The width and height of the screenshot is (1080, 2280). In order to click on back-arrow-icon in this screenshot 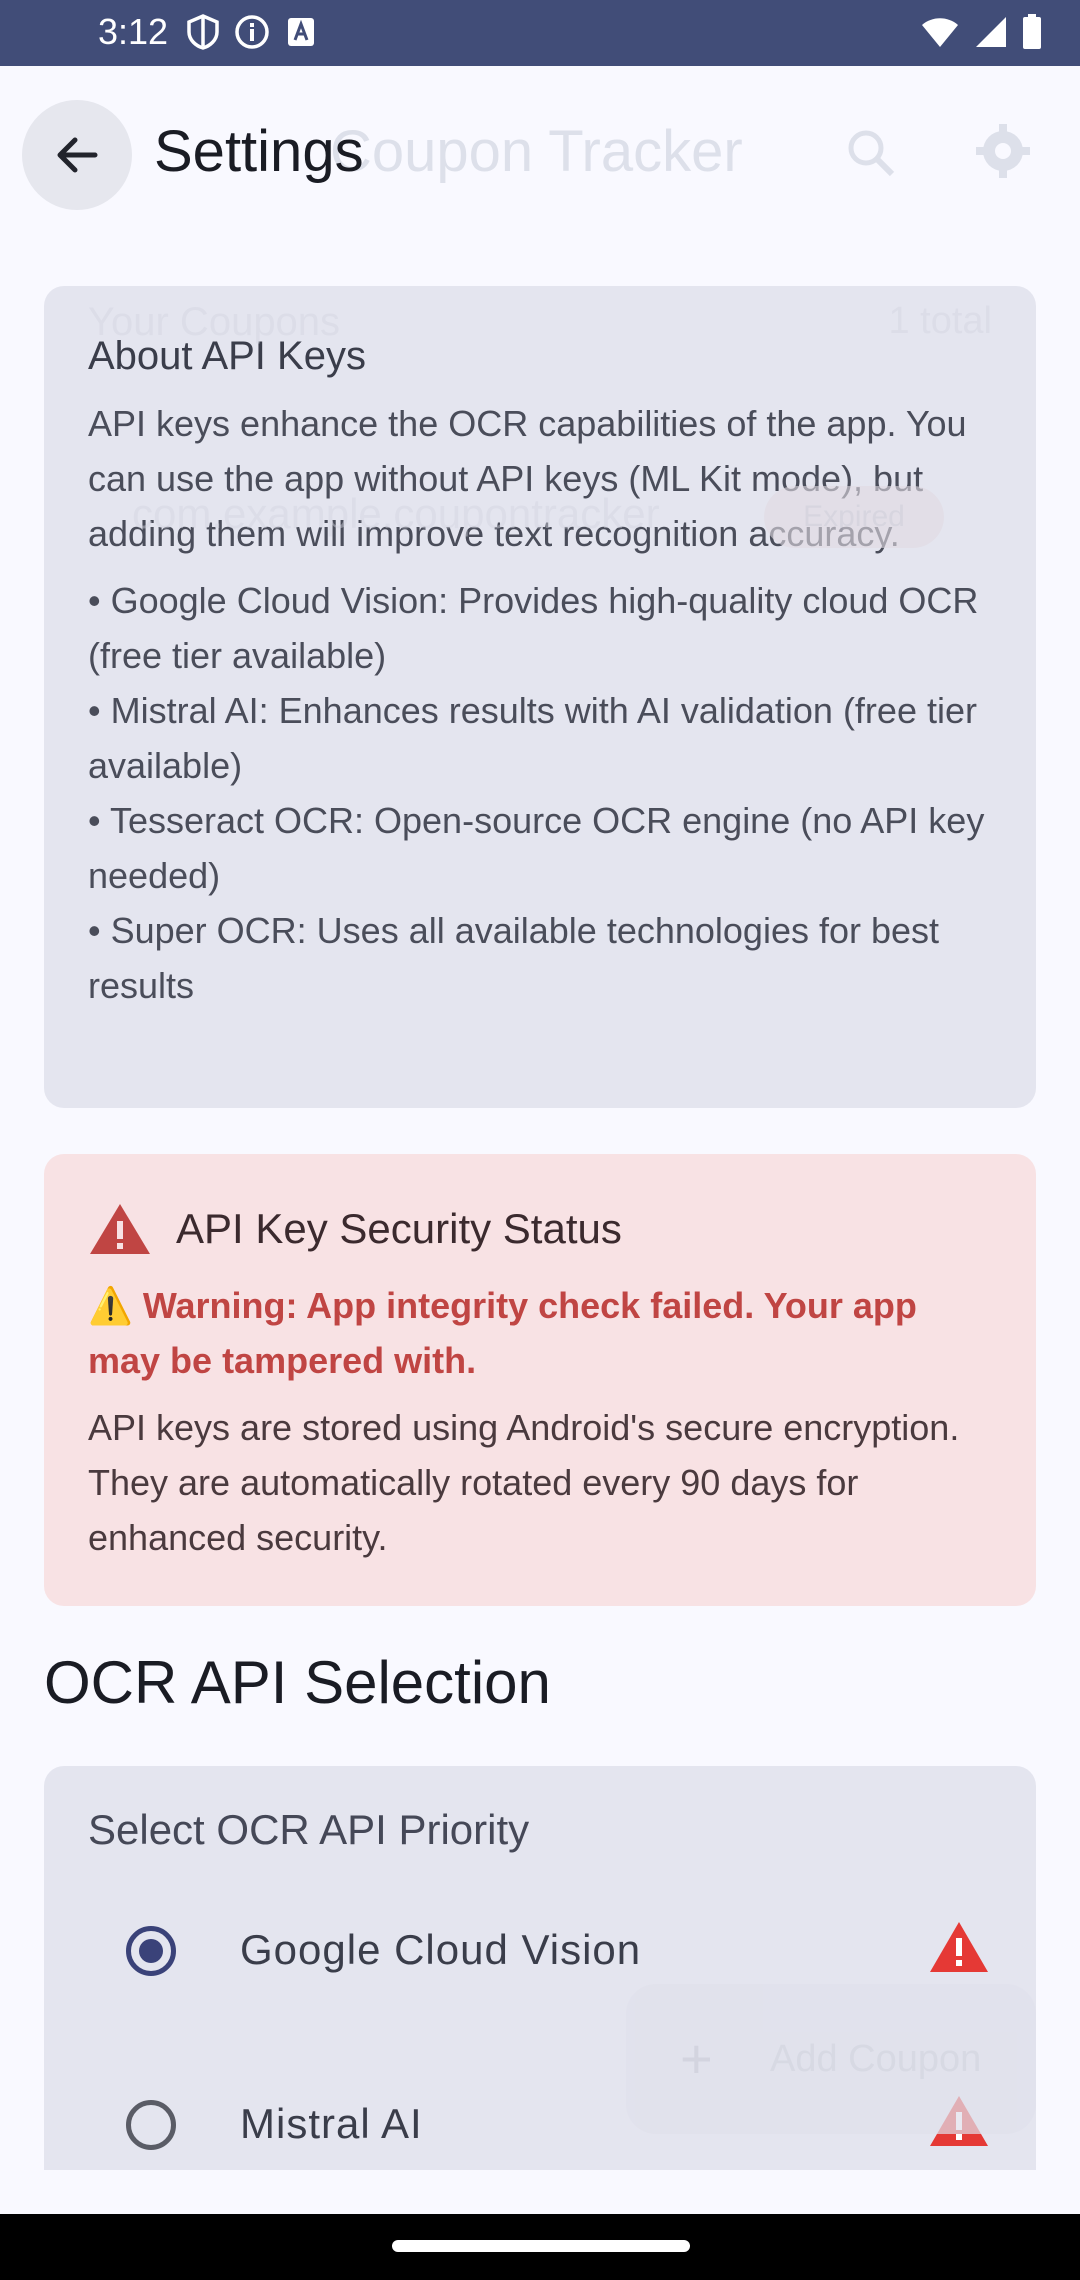, I will do `click(77, 155)`.